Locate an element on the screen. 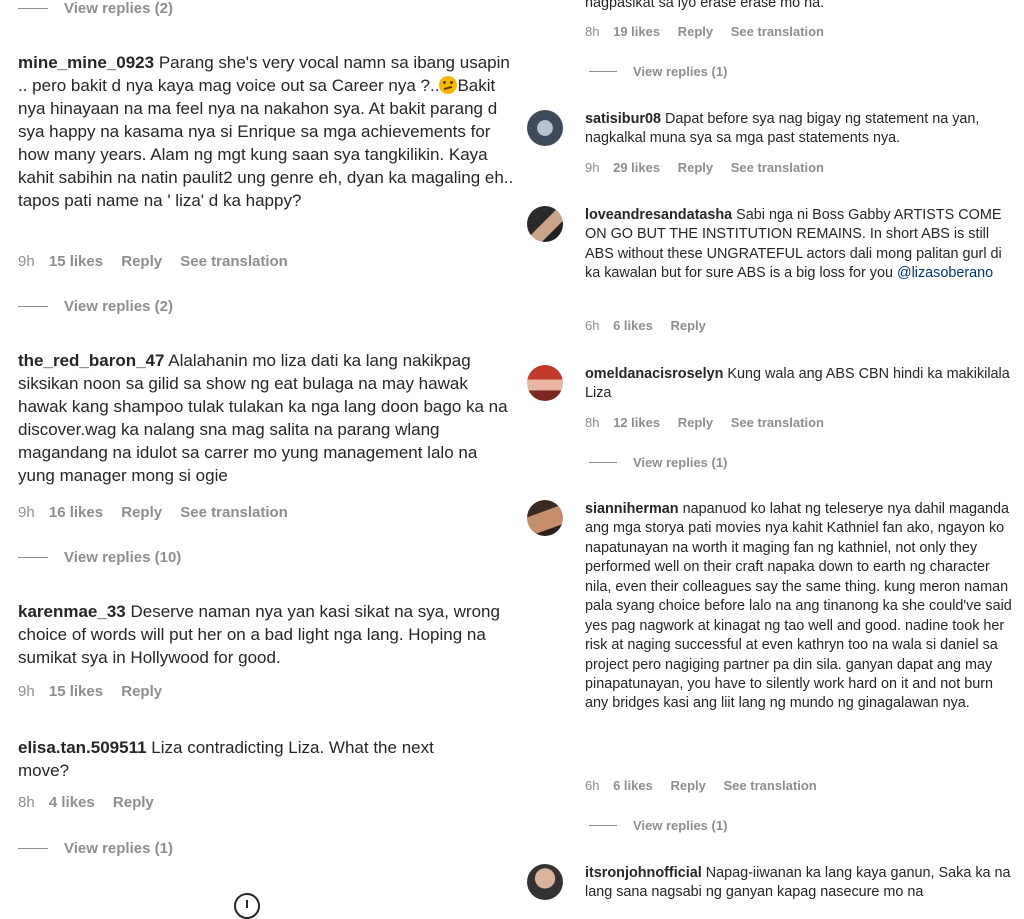  likes-count: 16 likes is located at coordinates (76, 512).